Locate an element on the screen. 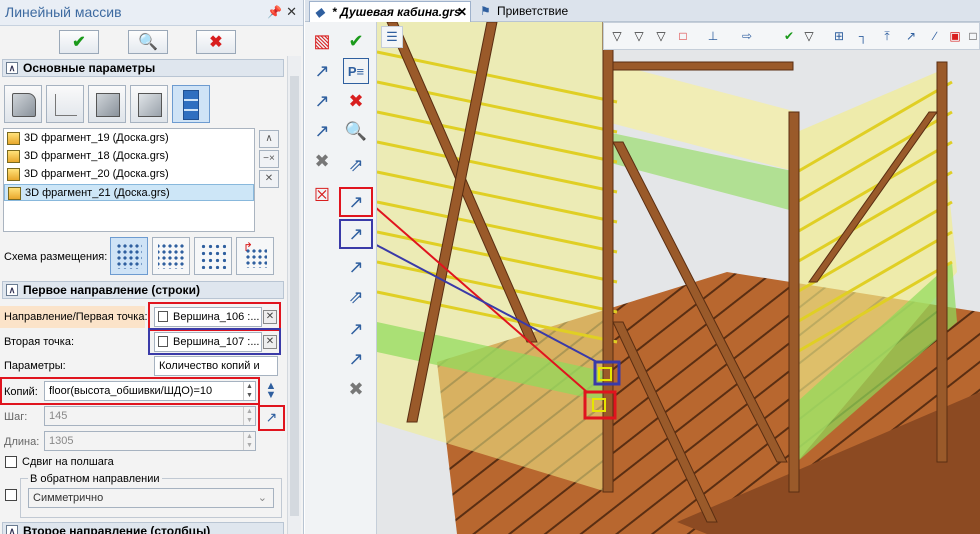 Image resolution: width=980 pixels, height=534 pixels. mode-button-array is located at coordinates (191, 104).